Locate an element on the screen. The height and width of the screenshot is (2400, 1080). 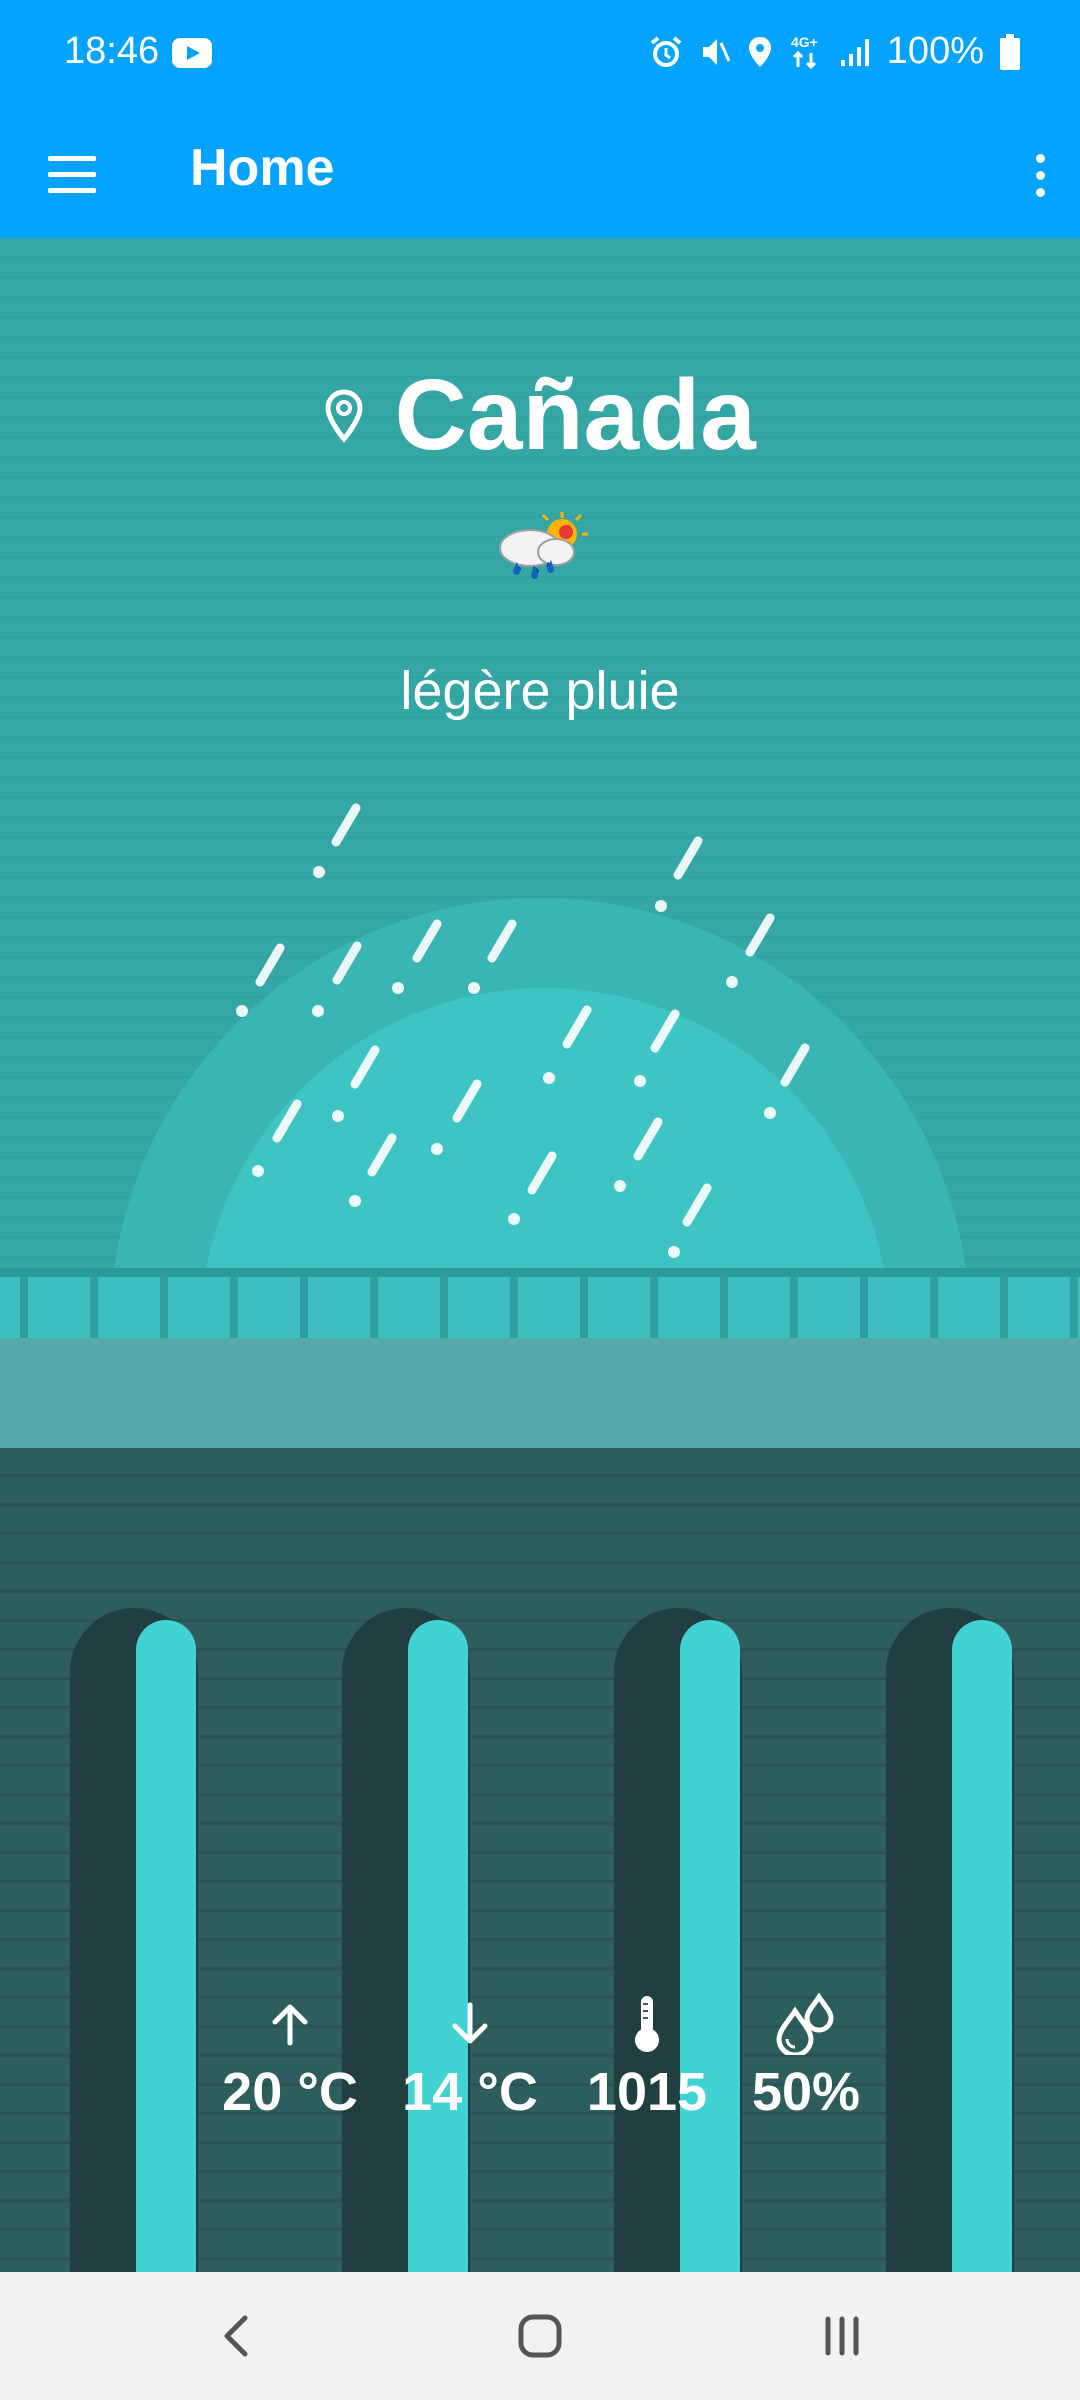
thermometer-icon is located at coordinates (647, 2024).